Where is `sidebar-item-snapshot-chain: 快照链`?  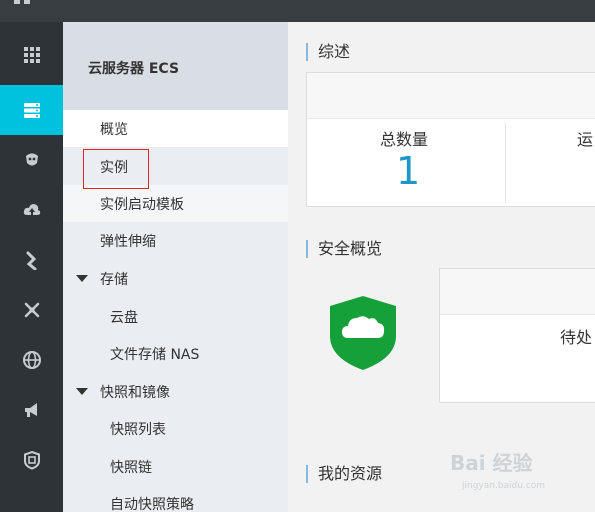
sidebar-item-snapshot-chain: 快照链 is located at coordinates (175, 466).